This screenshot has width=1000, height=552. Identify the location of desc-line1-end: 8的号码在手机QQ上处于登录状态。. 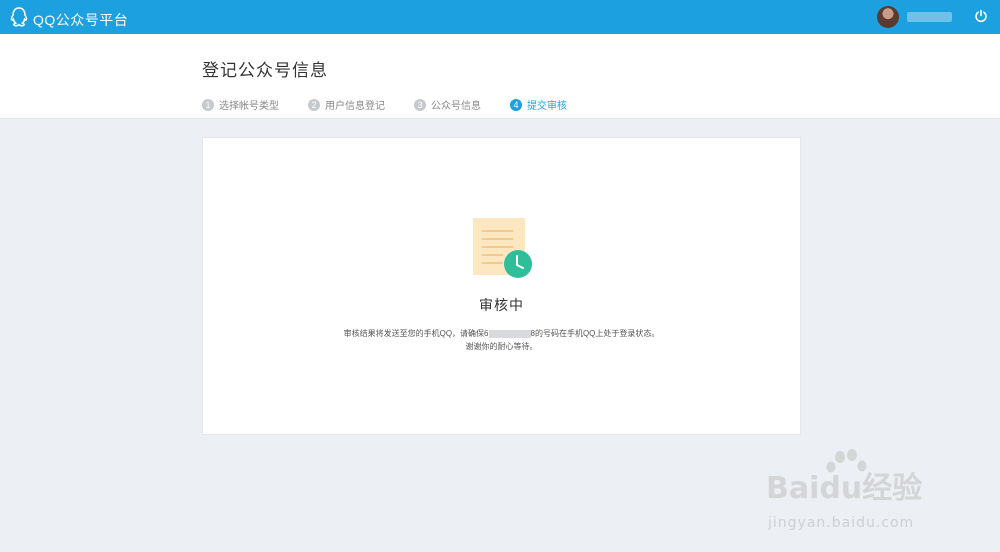
(595, 333).